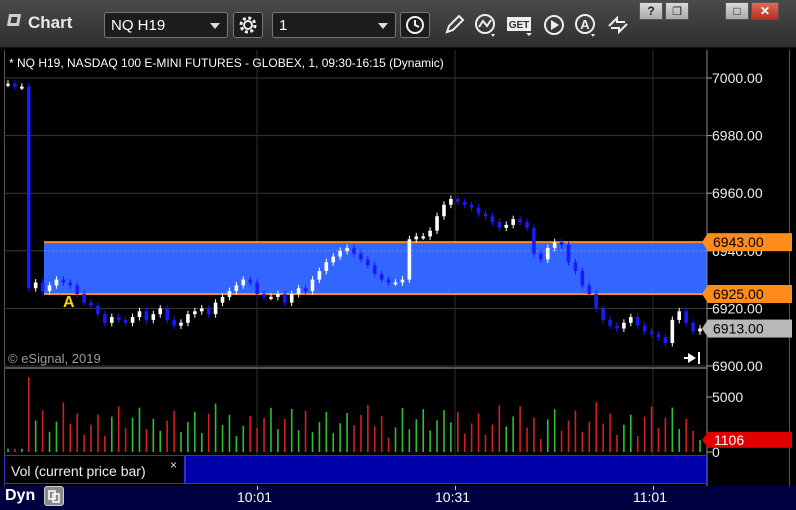  Describe the element at coordinates (78, 471) in the screenshot. I see `study-label-text: Vol (current price bar)` at that location.